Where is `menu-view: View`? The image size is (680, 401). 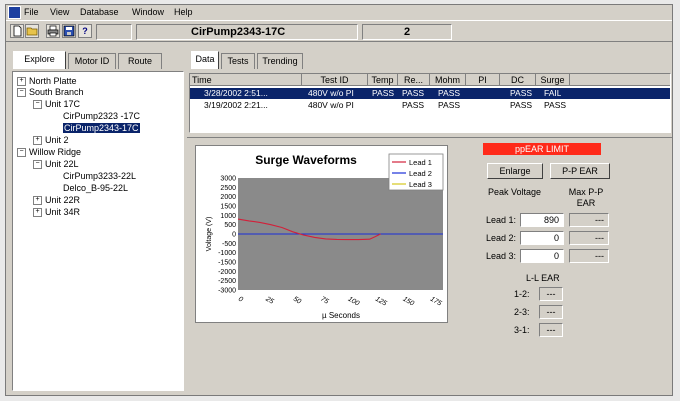
menu-view: View is located at coordinates (59, 12).